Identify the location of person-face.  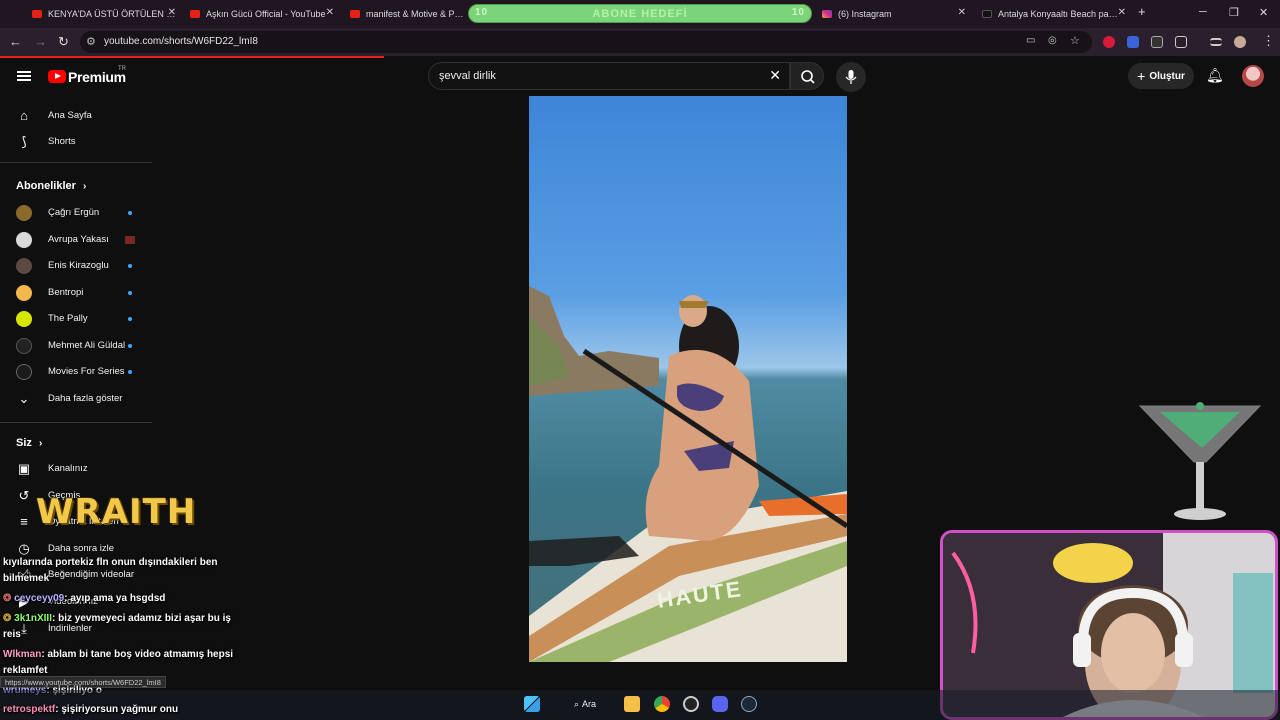
(693, 311).